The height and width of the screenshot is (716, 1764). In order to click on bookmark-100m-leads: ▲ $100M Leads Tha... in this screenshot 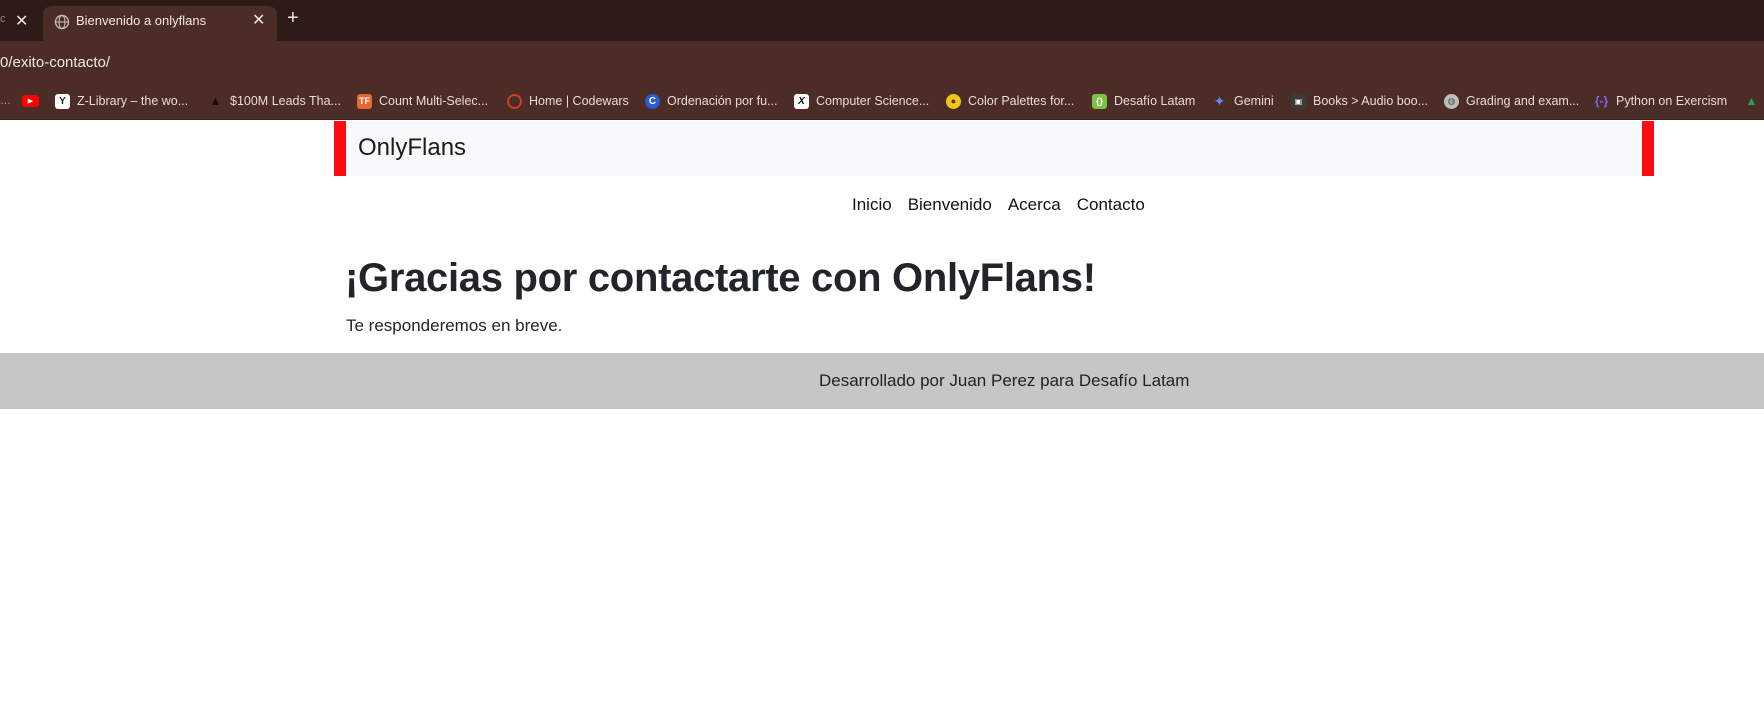, I will do `click(274, 101)`.